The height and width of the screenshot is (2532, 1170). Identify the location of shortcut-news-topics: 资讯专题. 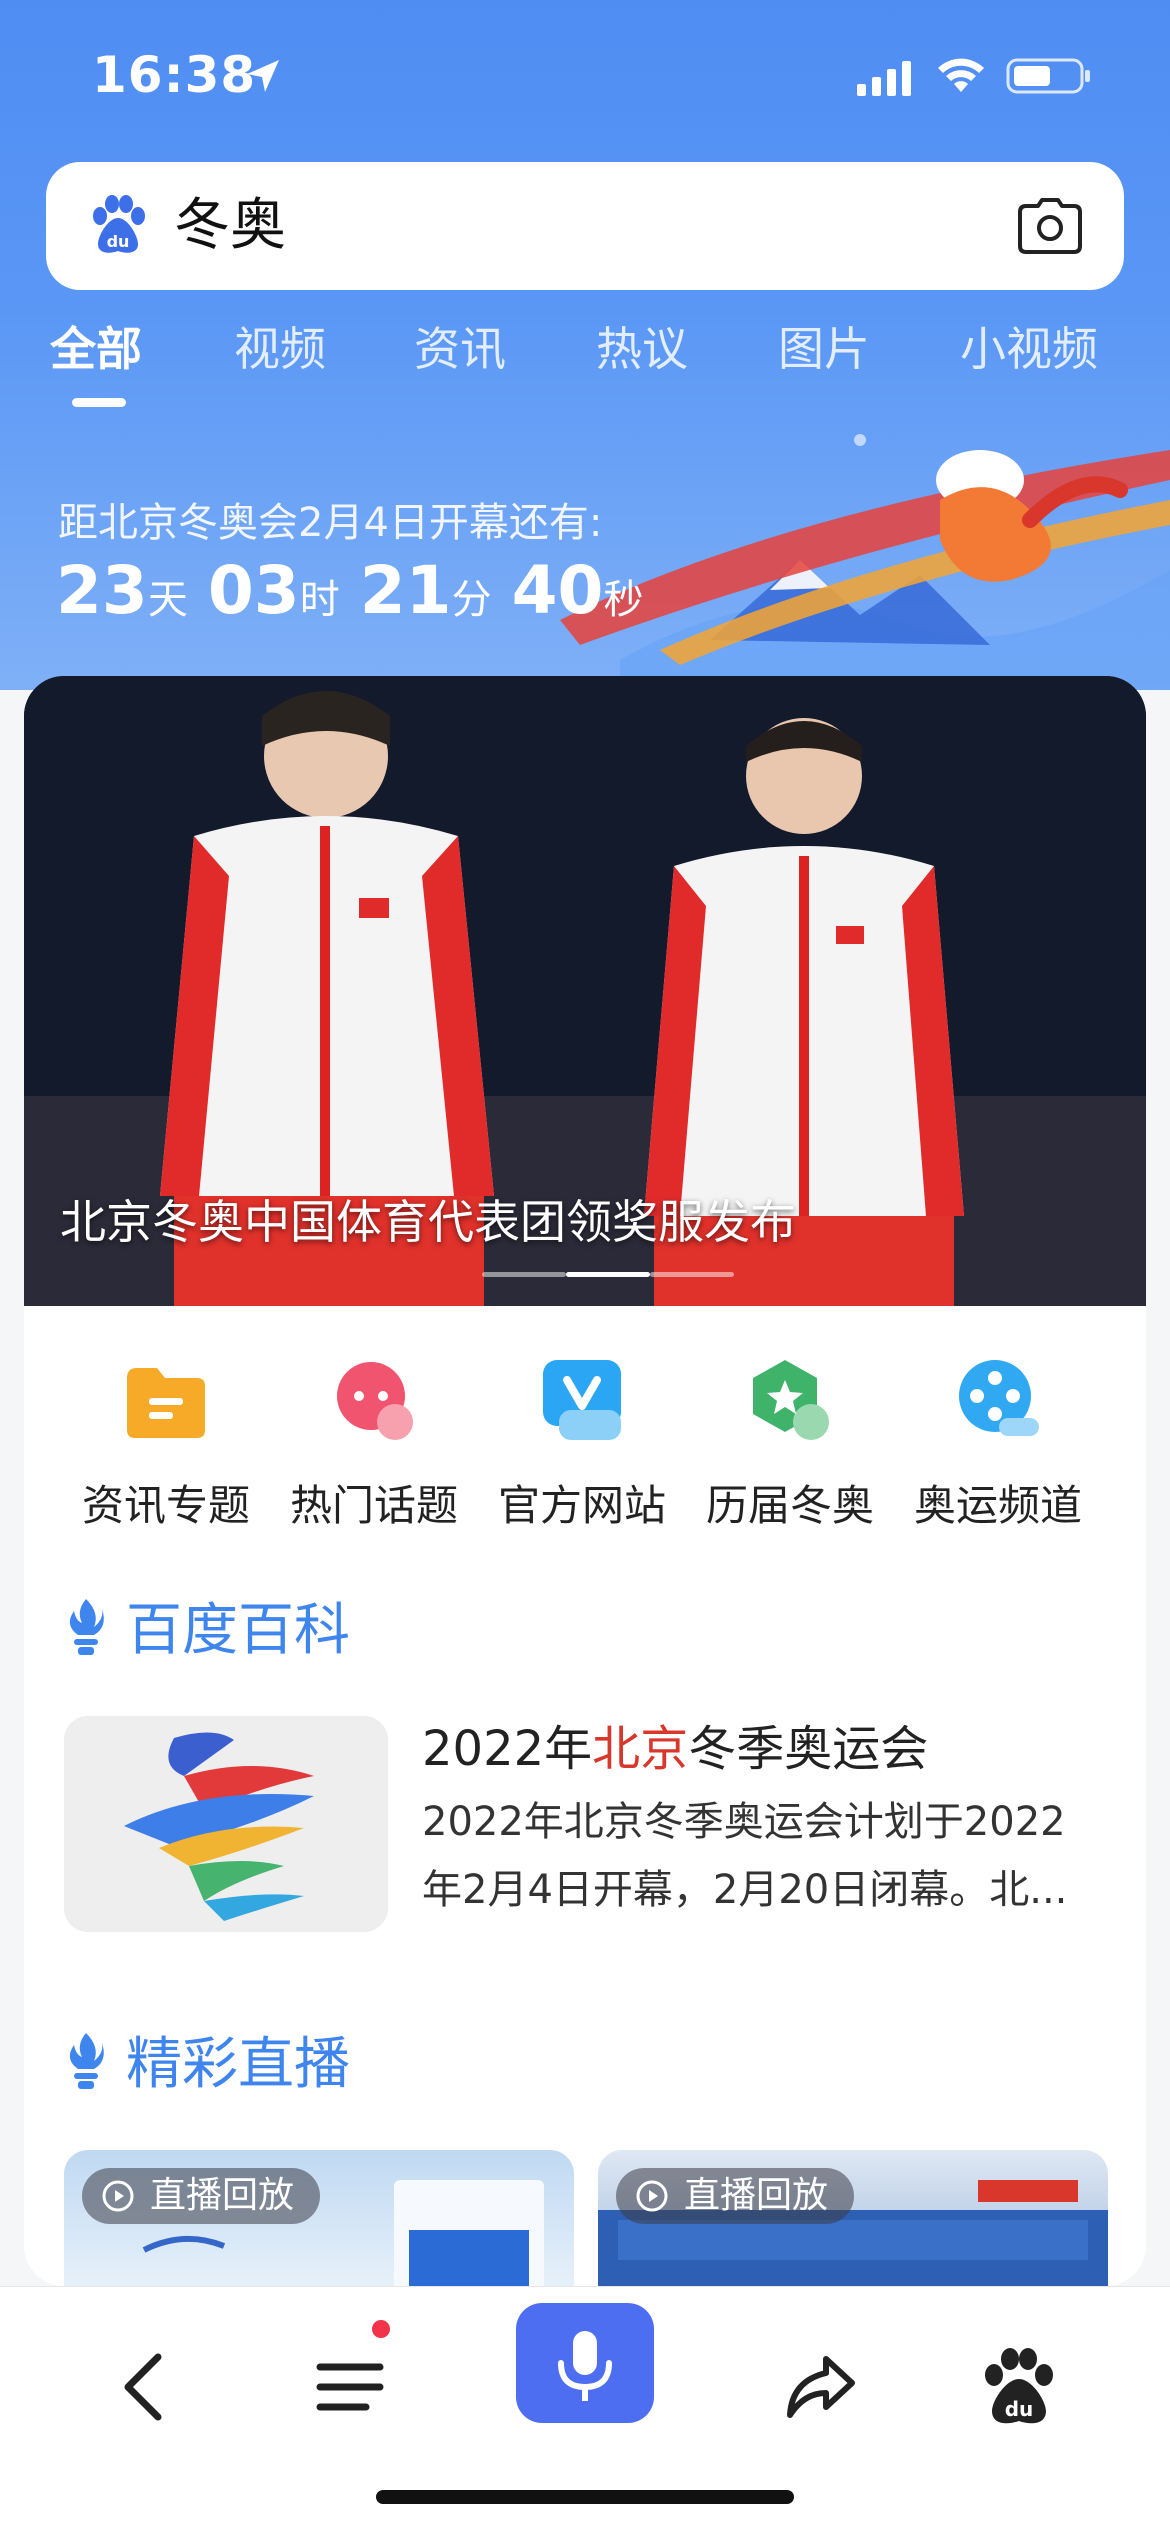
(166, 1444).